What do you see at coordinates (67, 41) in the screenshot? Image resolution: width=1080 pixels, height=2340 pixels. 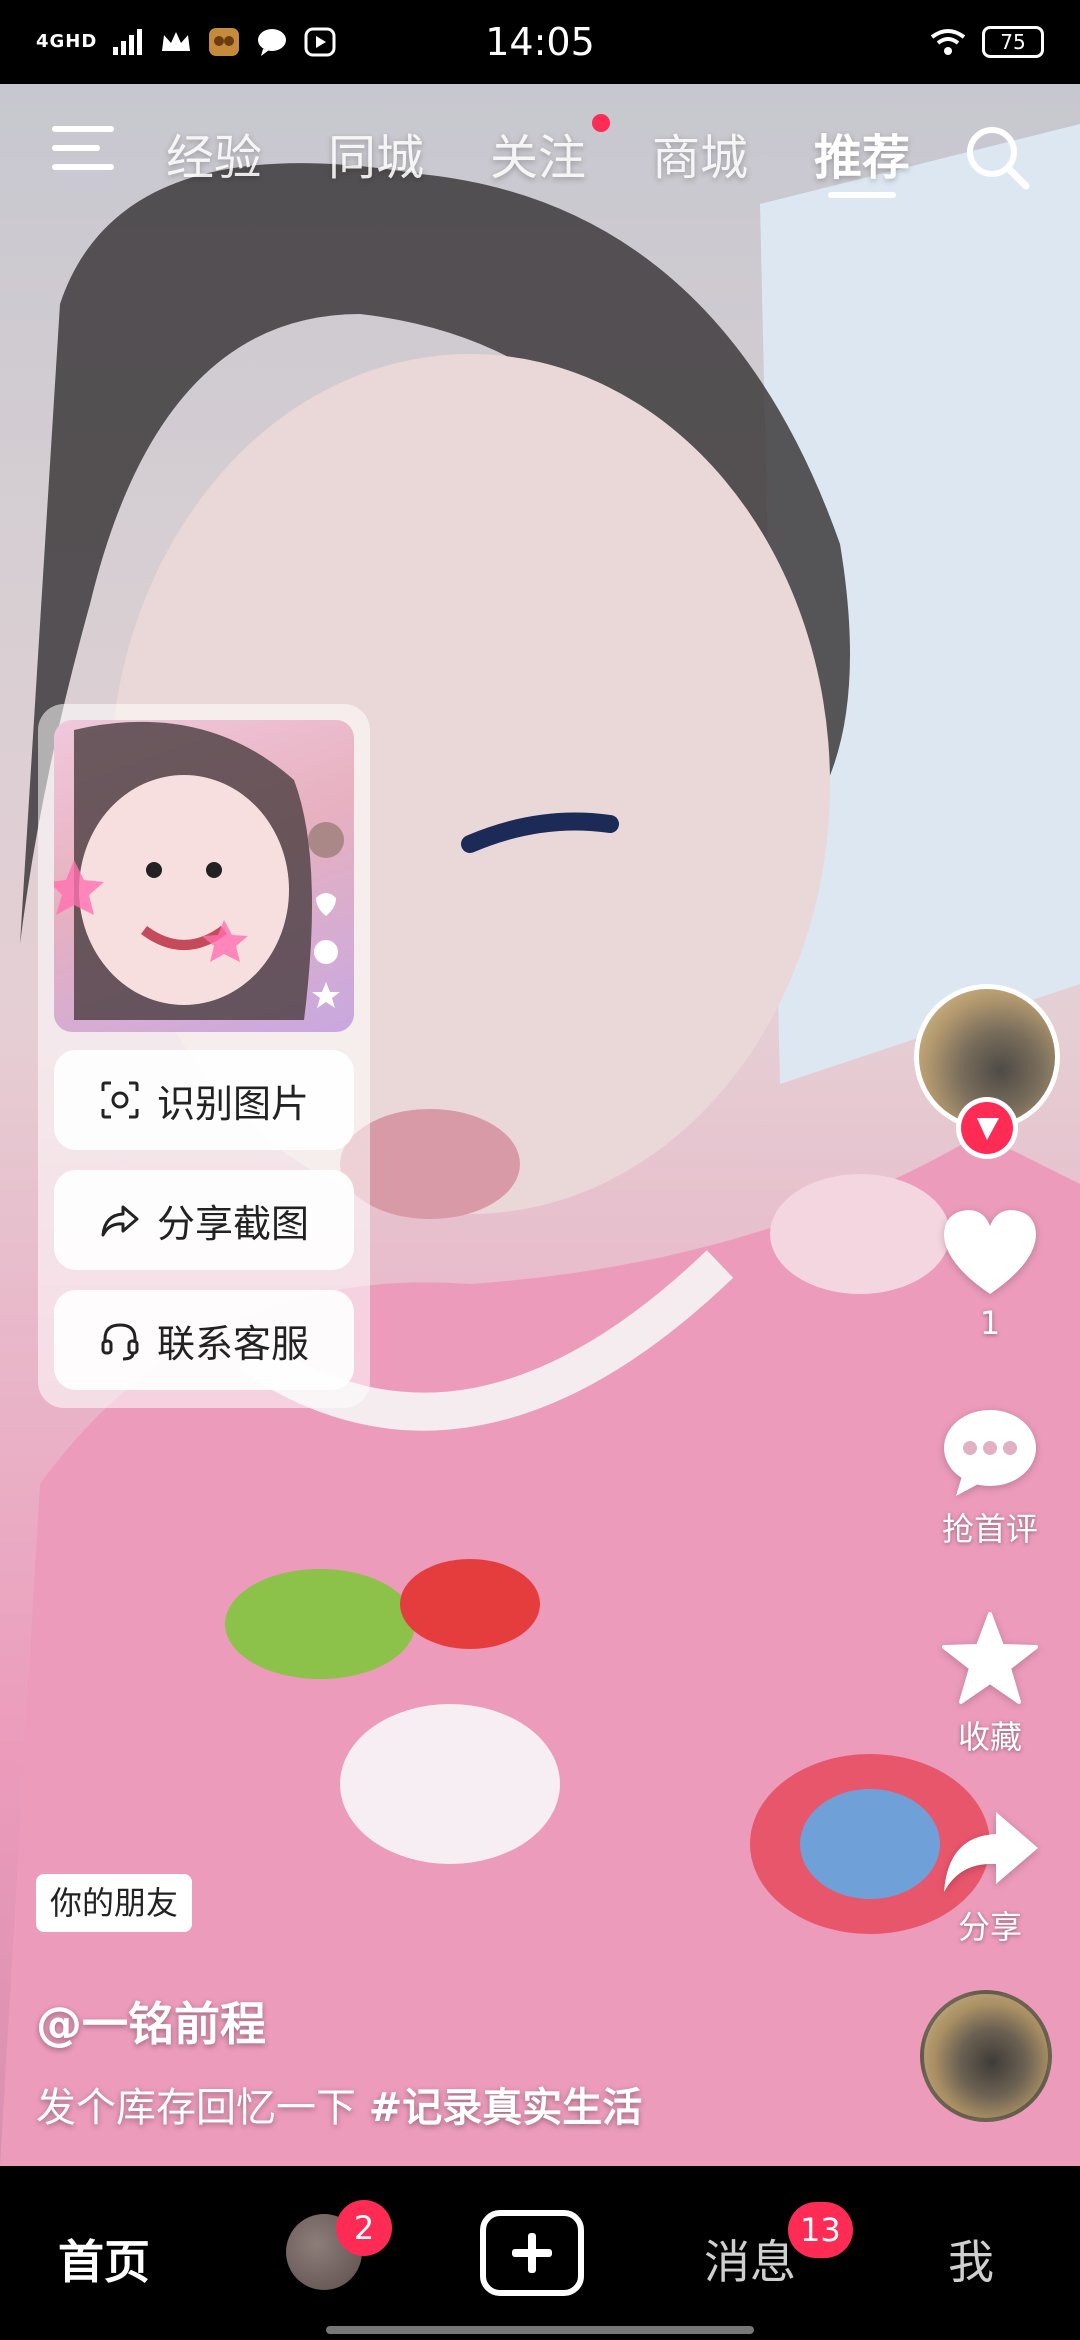 I see `network-type: 4GHD` at bounding box center [67, 41].